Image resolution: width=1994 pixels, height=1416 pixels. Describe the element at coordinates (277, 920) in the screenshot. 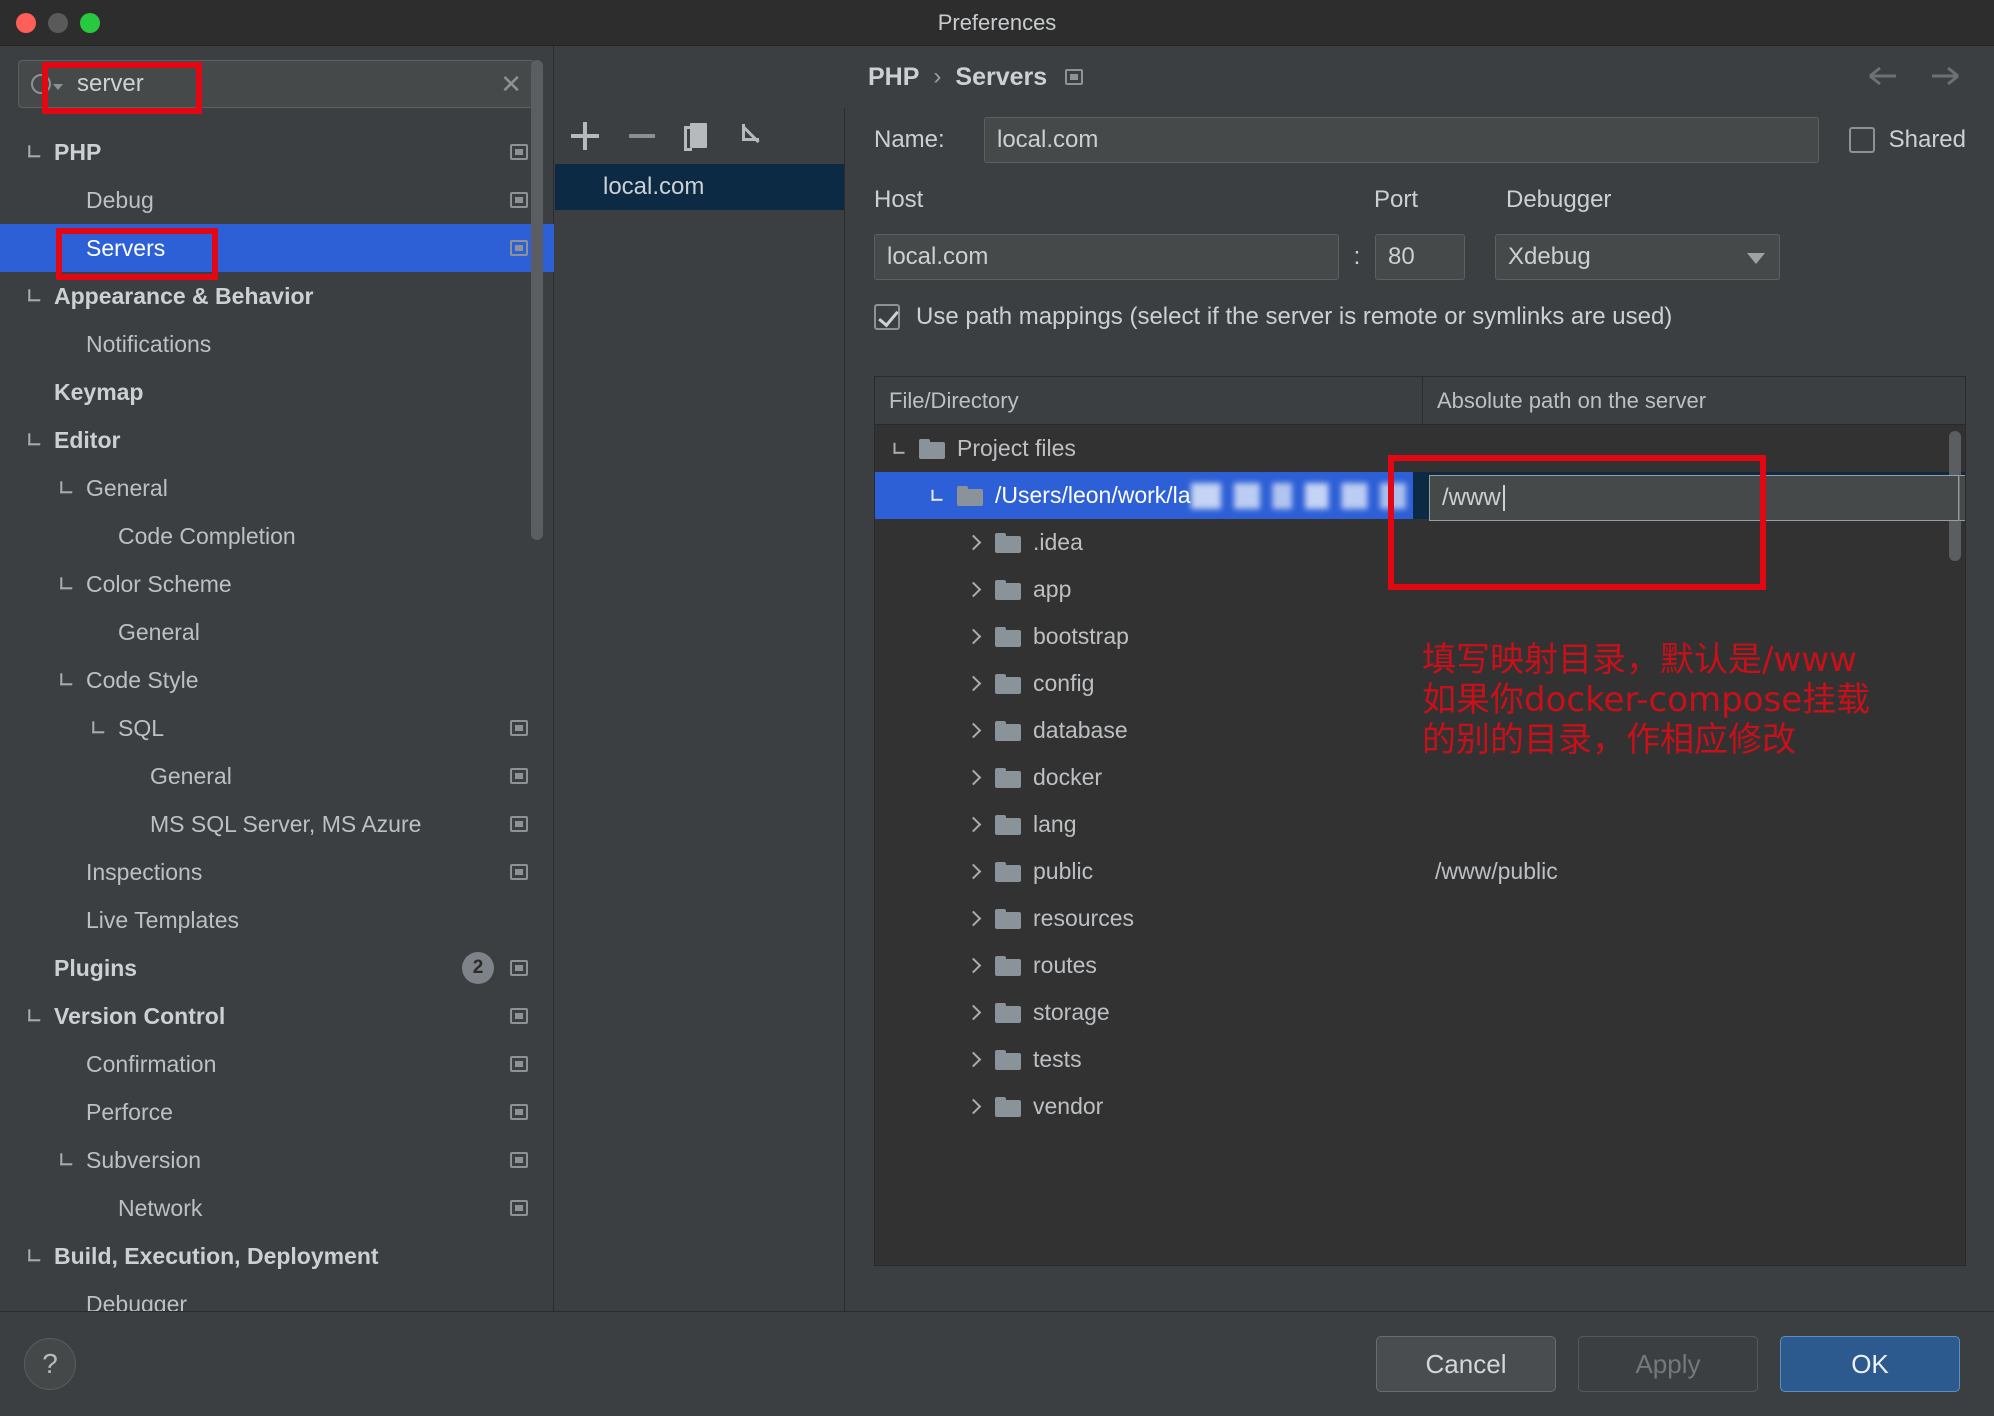

I see `sidebar-item-live-templates: Live Templates` at that location.